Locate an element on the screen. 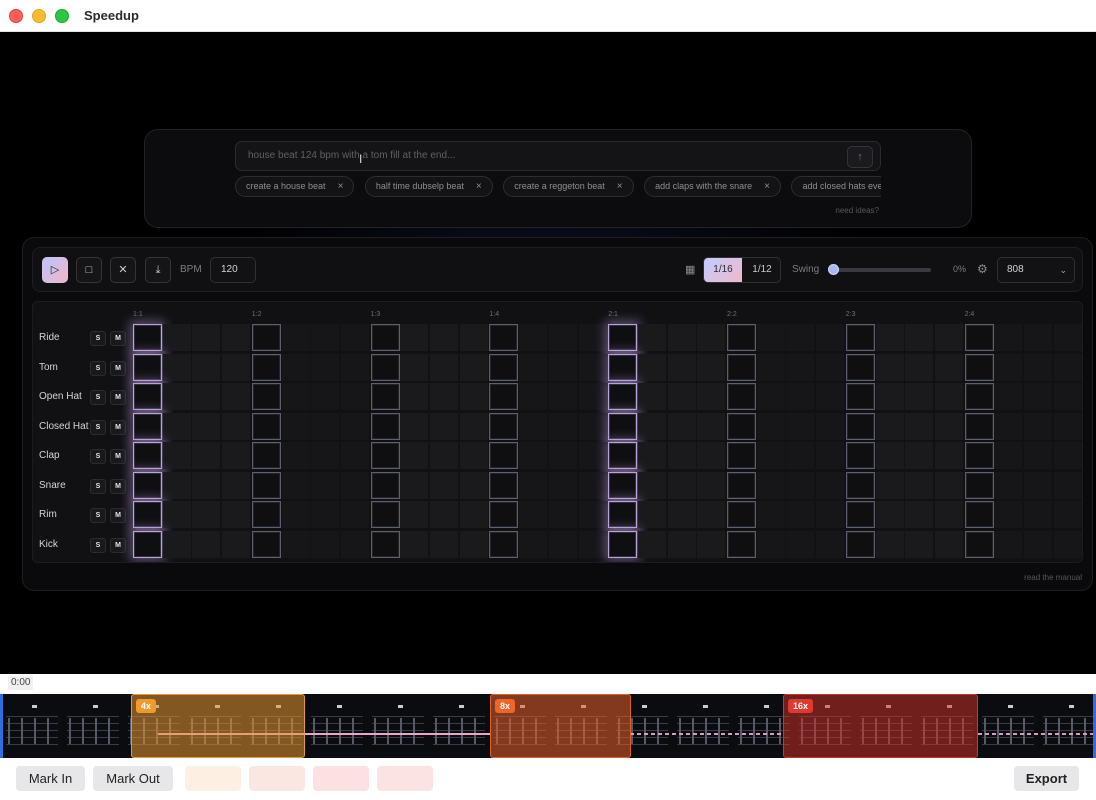 This screenshot has height=800, width=1096. suggestion-chip: create a reggeton beat × is located at coordinates (568, 186).